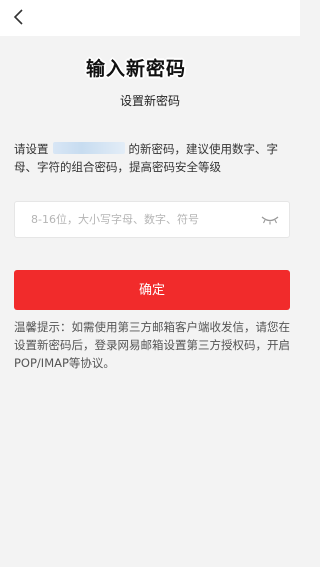 The image size is (320, 567). I want to click on new-password-input, so click(141, 219).